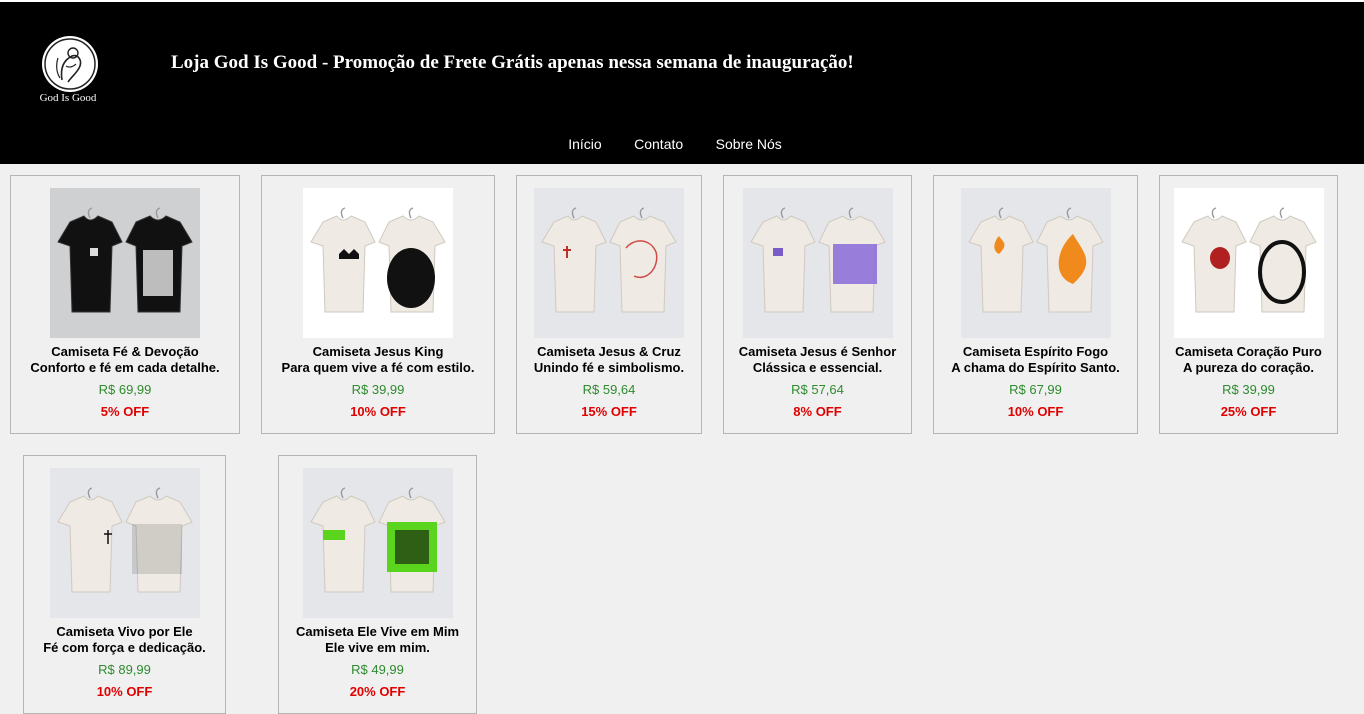  What do you see at coordinates (1035, 351) in the screenshot?
I see `product-name: Camiseta Espírito Fogo` at bounding box center [1035, 351].